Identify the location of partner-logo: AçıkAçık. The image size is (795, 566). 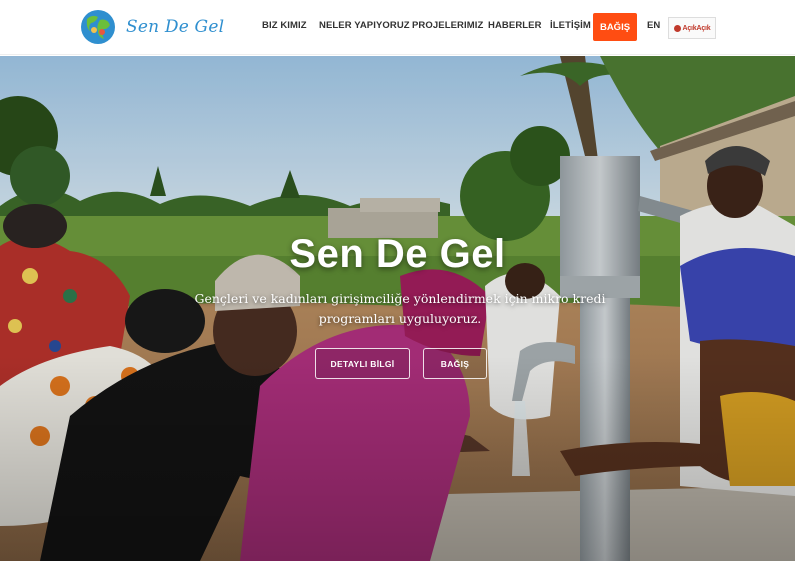
(692, 28).